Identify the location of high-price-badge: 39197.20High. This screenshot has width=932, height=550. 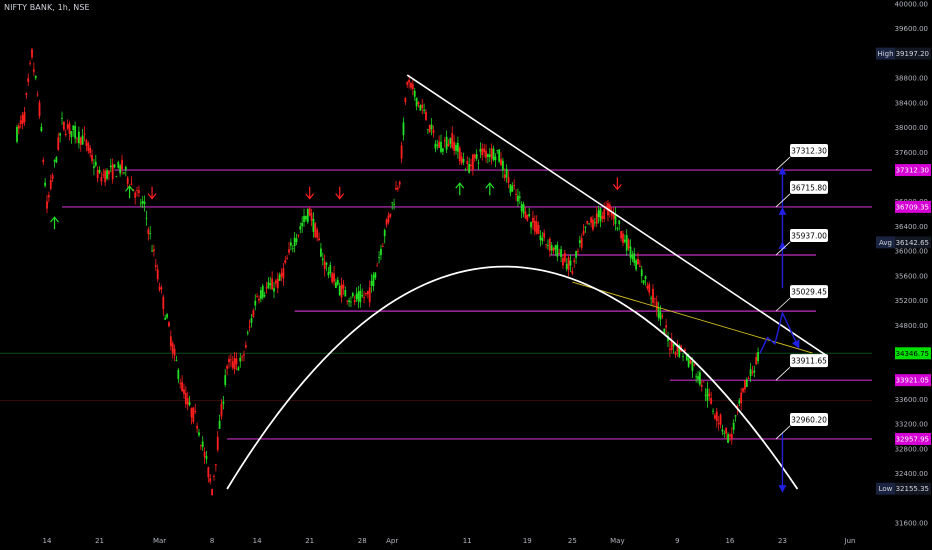
(903, 53).